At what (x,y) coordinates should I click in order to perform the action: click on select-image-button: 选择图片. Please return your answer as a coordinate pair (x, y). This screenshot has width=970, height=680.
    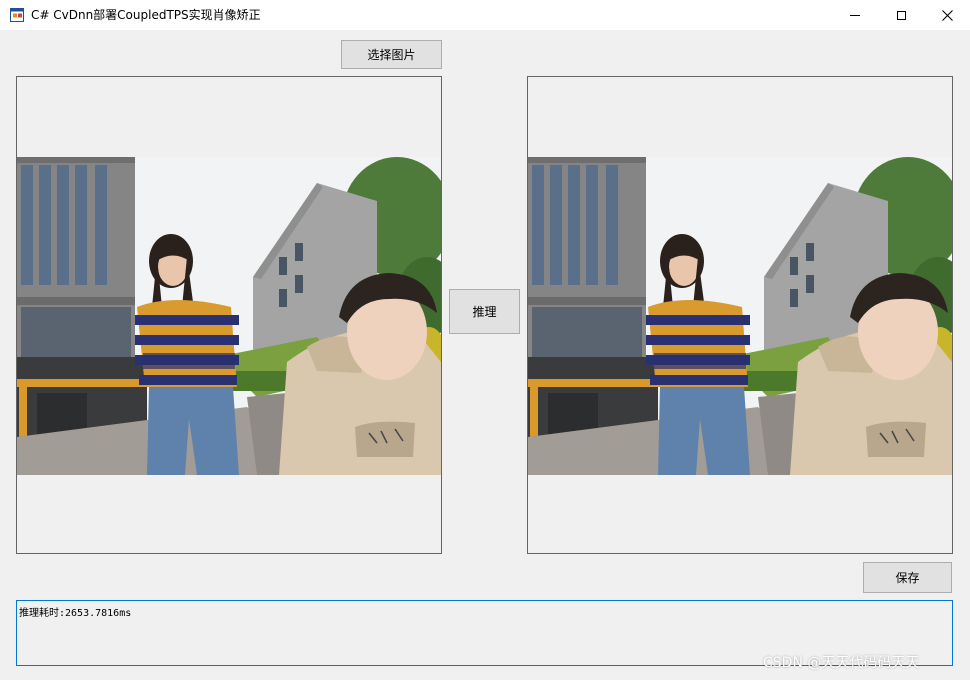
    Looking at the image, I should click on (391, 54).